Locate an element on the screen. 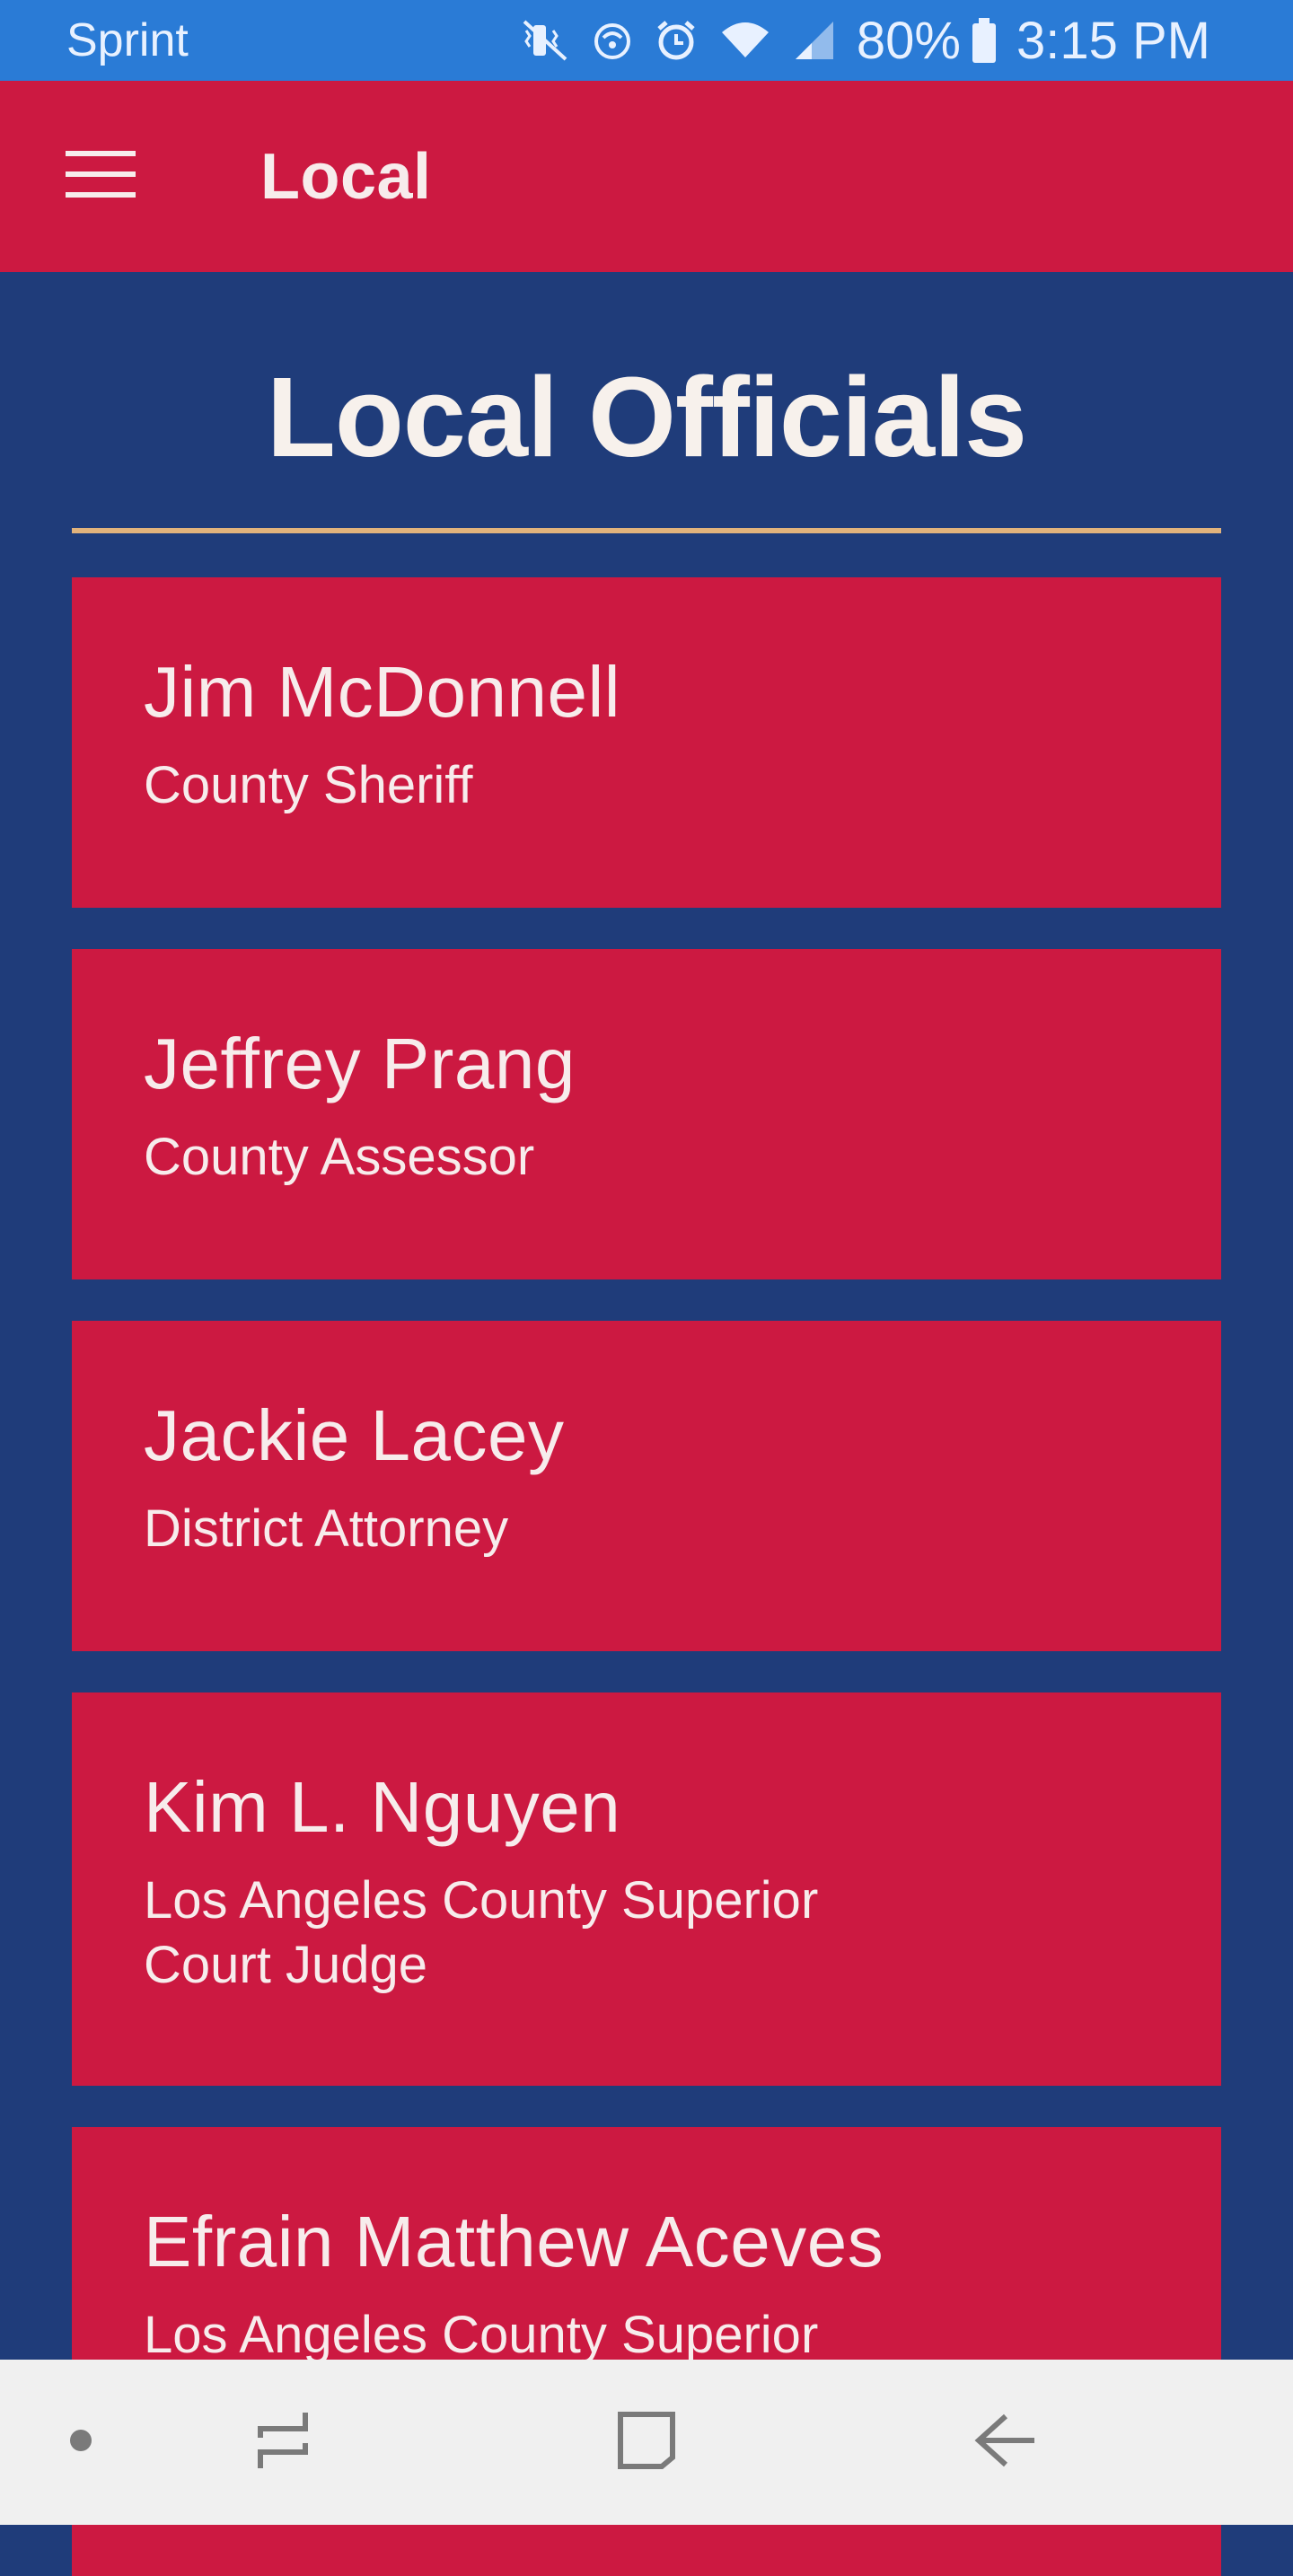 The image size is (1293, 2576). hamburger-menu-icon is located at coordinates (101, 176).